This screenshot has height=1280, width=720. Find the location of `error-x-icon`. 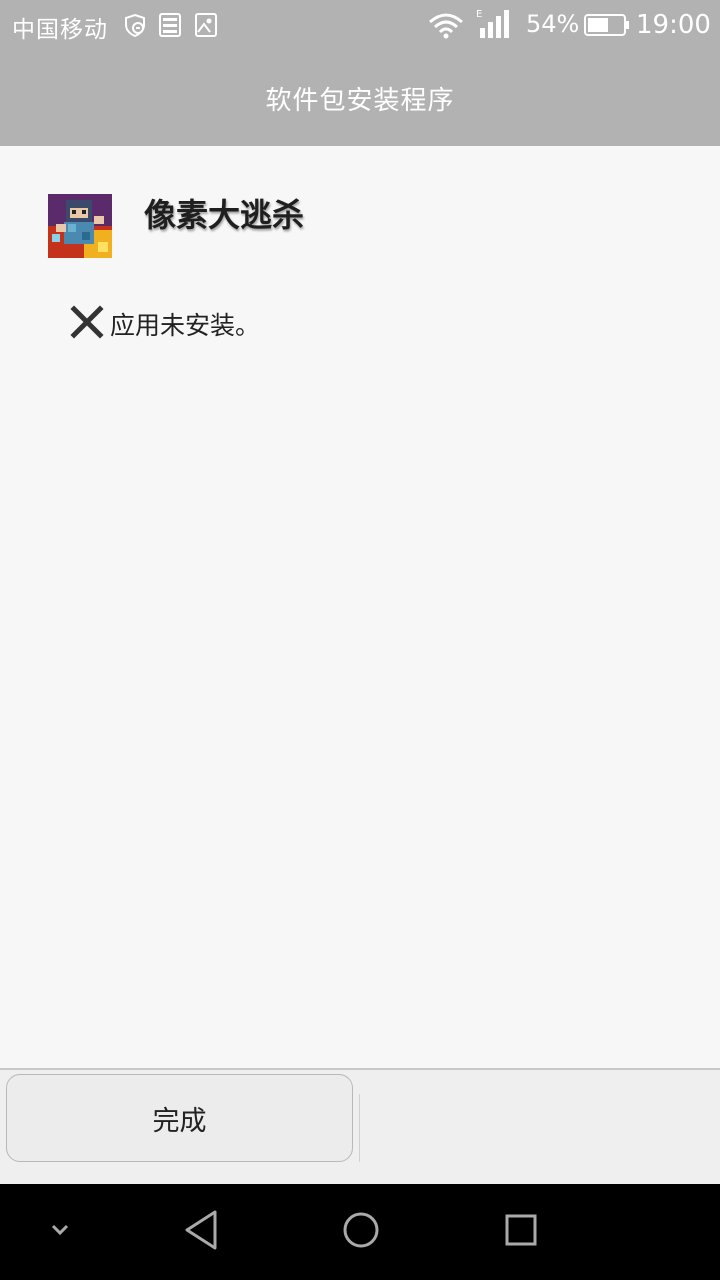

error-x-icon is located at coordinates (87, 324).